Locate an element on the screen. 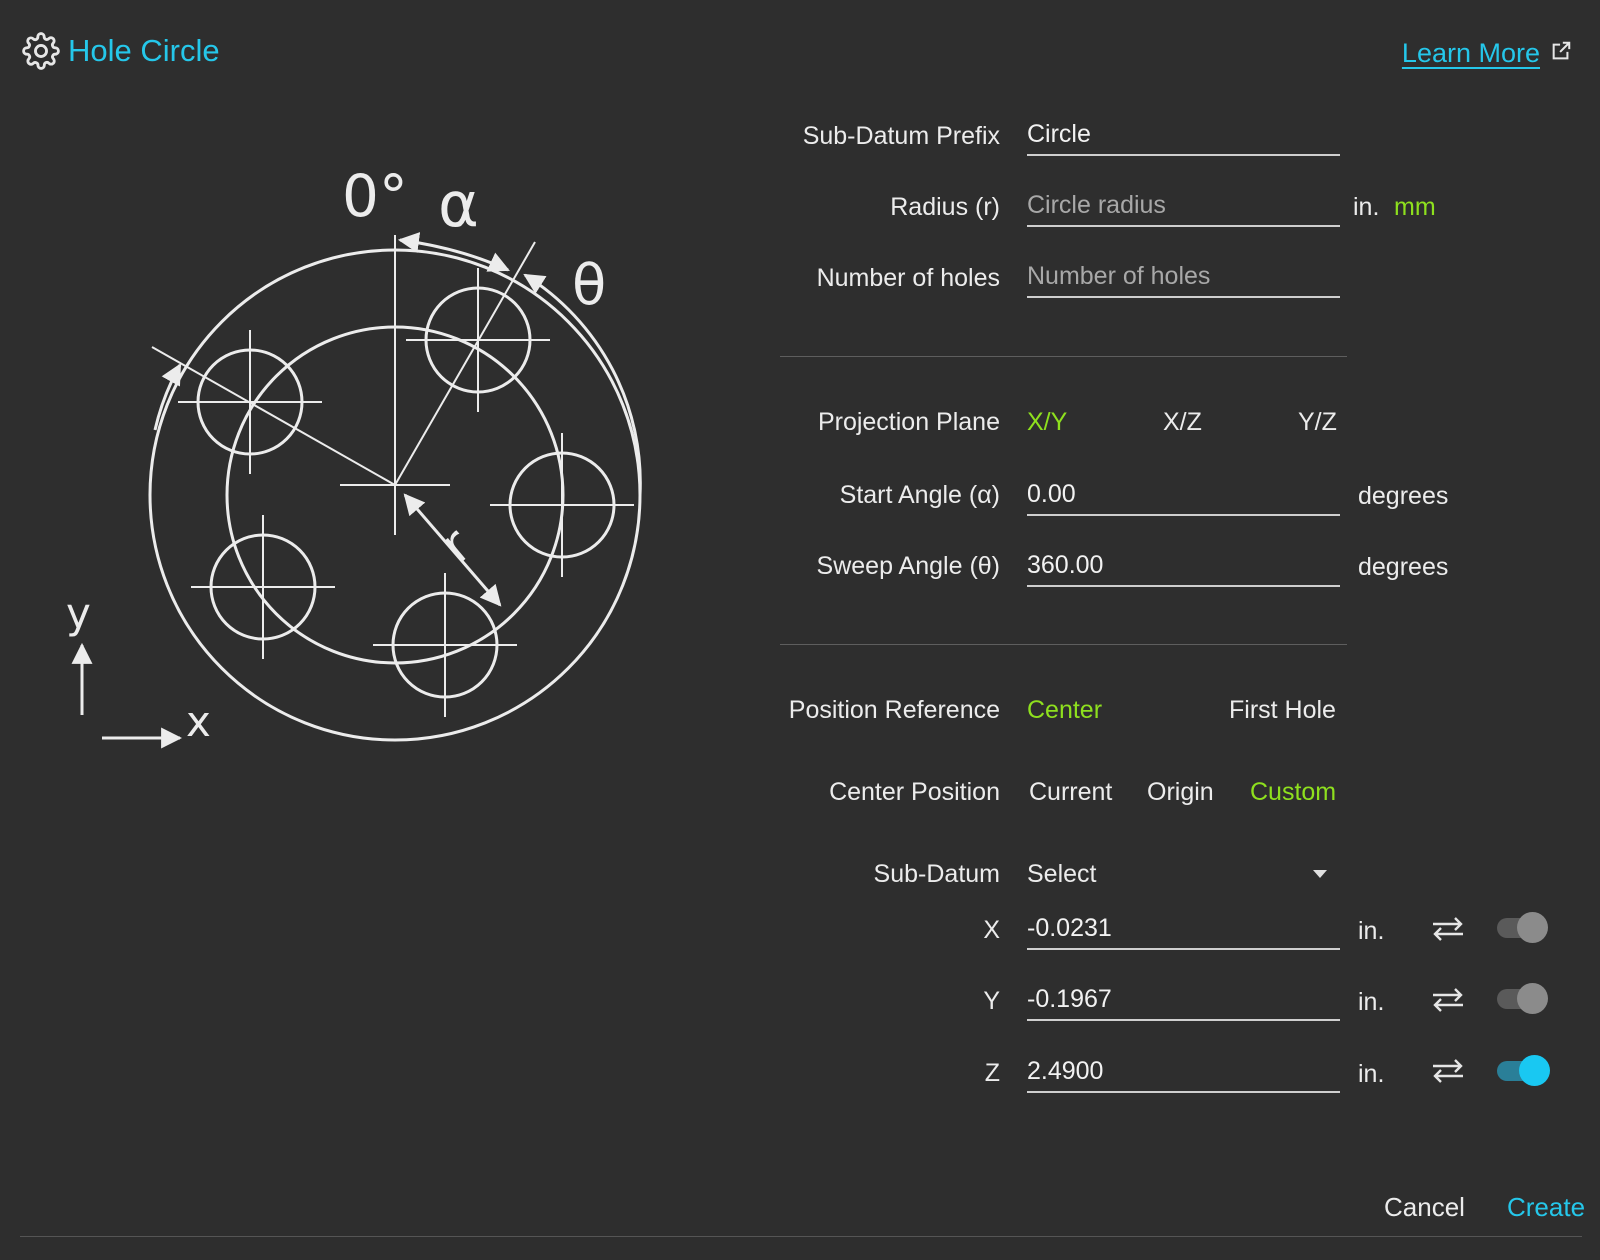 The image size is (1600, 1260). holes-label: Number of holes is located at coordinates (908, 278).